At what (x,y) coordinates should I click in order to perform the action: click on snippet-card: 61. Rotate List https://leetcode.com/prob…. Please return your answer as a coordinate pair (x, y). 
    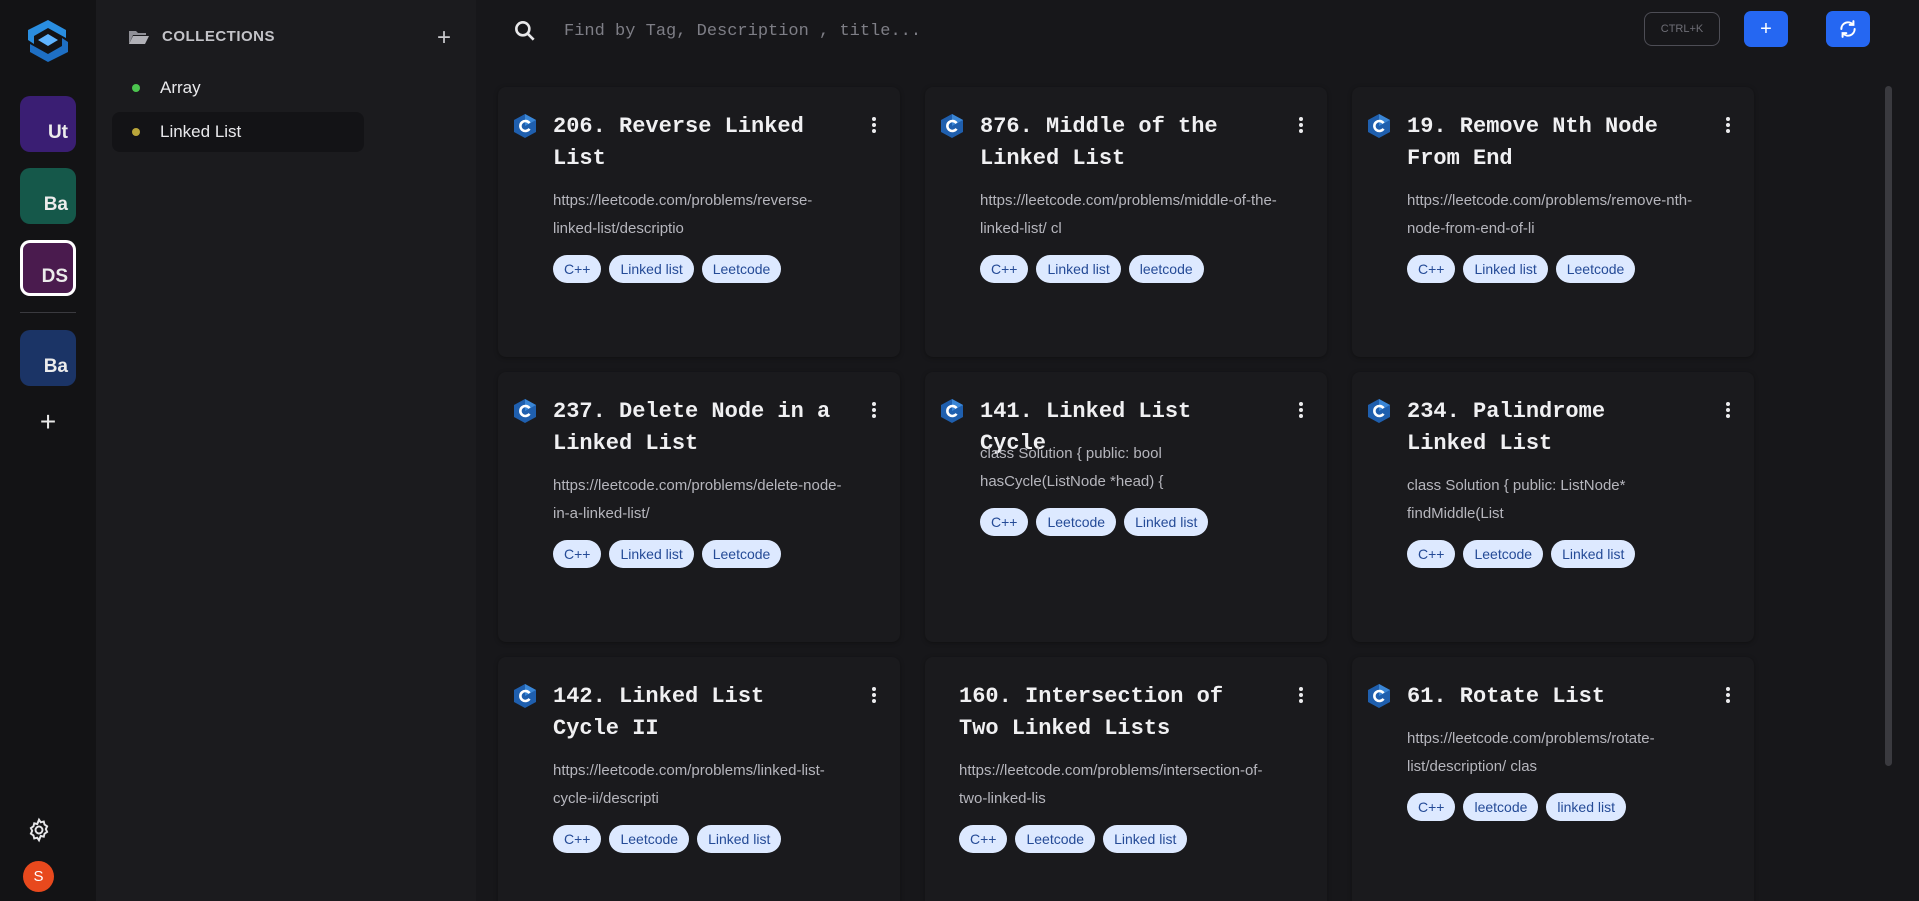
    Looking at the image, I should click on (1553, 779).